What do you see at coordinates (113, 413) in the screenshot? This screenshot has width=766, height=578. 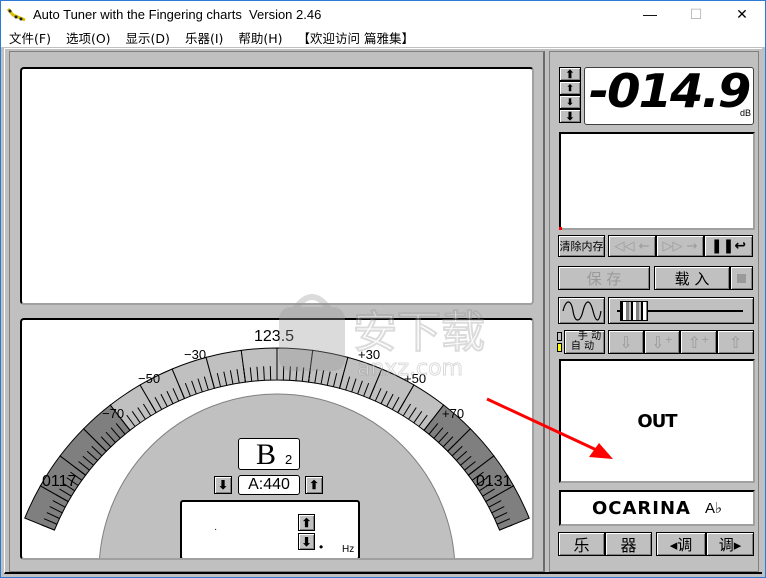 I see `scale-label-minus70: −70` at bounding box center [113, 413].